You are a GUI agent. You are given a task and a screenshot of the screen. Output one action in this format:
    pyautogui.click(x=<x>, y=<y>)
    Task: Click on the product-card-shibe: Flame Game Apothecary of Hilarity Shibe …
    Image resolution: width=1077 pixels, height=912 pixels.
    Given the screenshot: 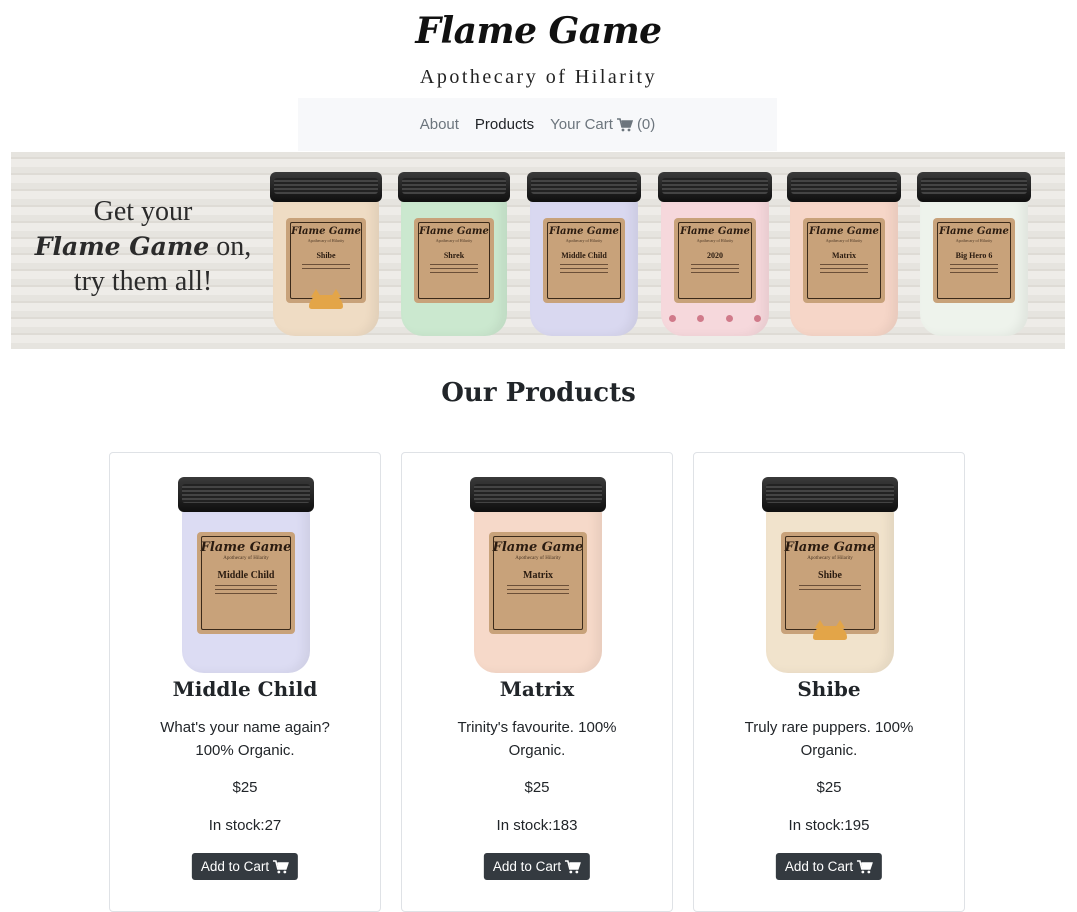 What is the action you would take?
    pyautogui.click(x=829, y=682)
    